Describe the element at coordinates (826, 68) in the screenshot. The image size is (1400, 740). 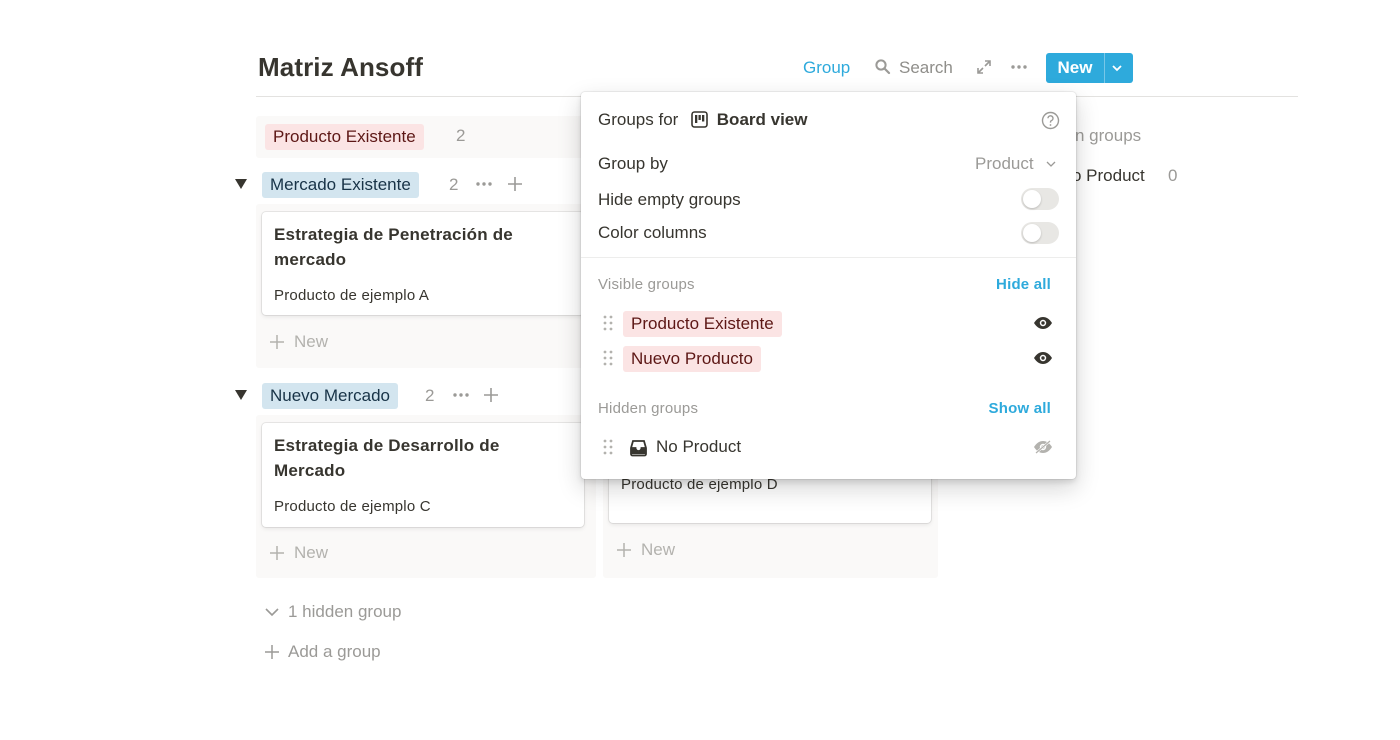
I see `group-button: Group` at that location.